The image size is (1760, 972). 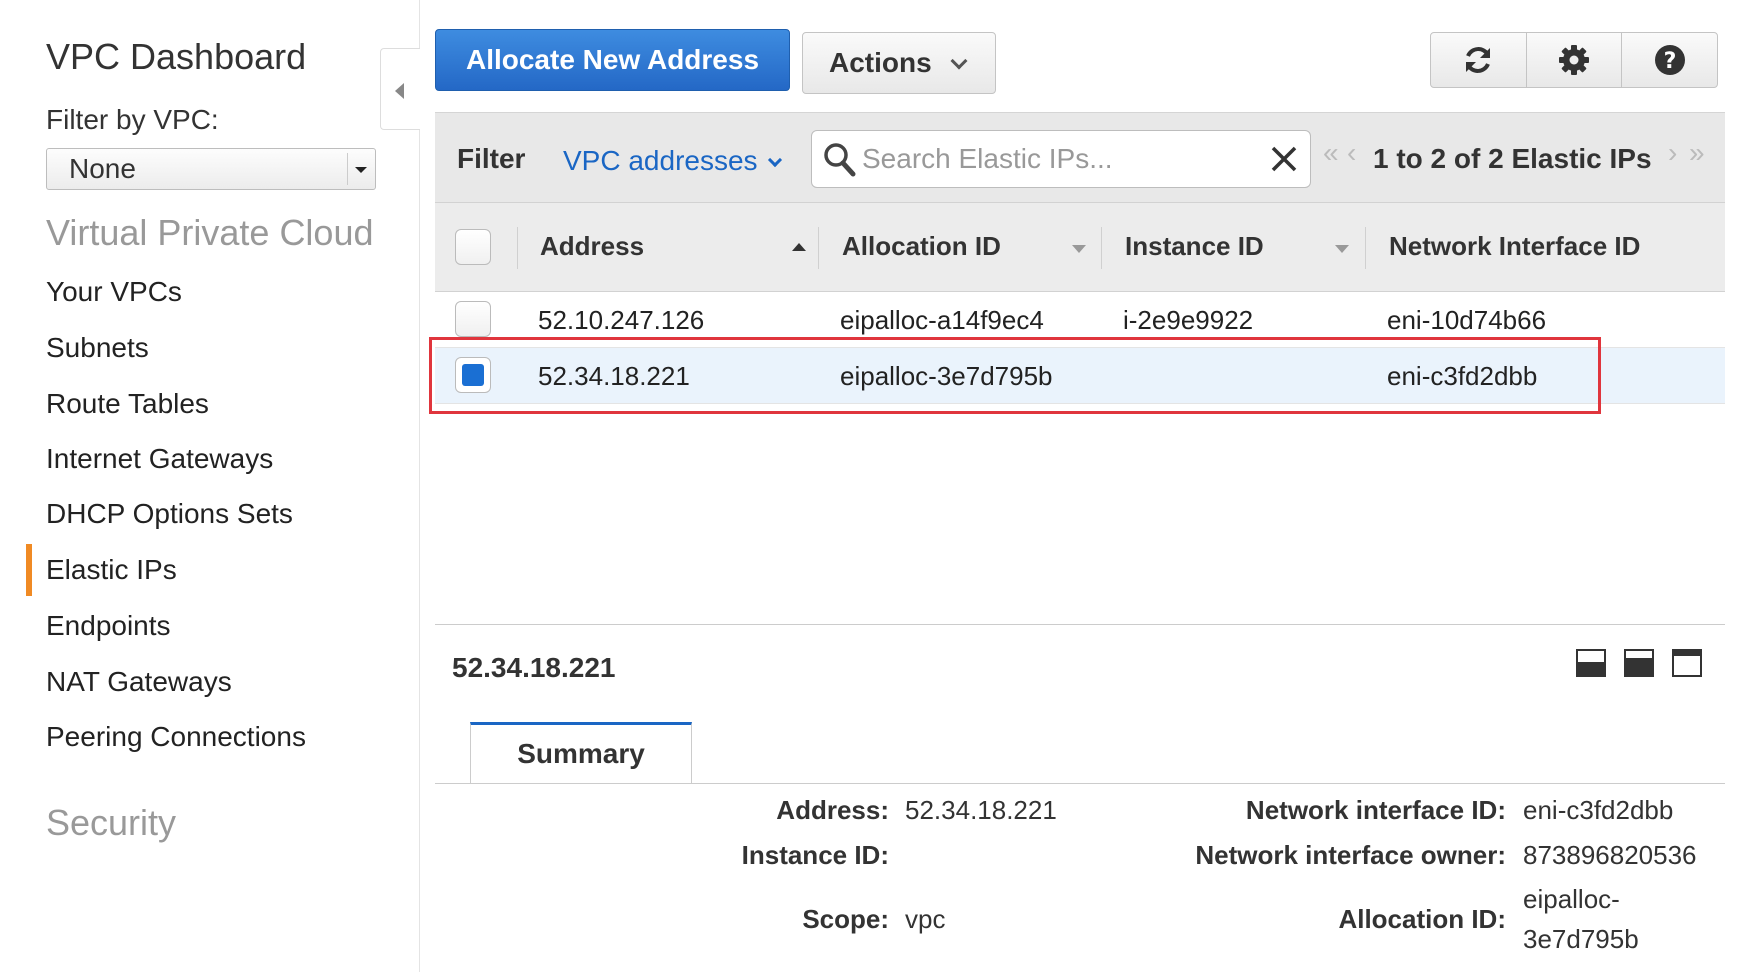 What do you see at coordinates (1194, 246) in the screenshot?
I see `column-header-instance-id: Instance ID` at bounding box center [1194, 246].